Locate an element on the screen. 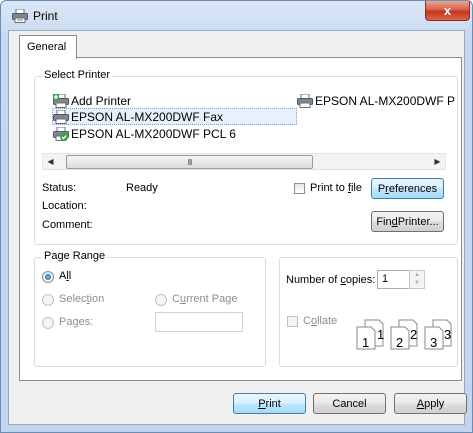 This screenshot has width=473, height=433. pages-radio is located at coordinates (48, 323).